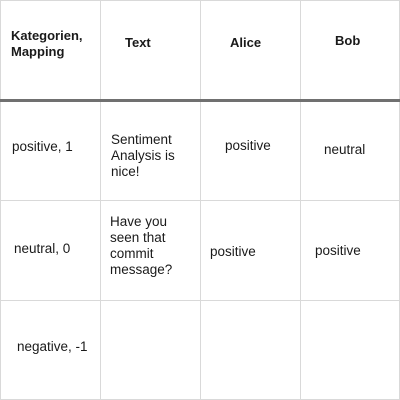 The height and width of the screenshot is (400, 400). I want to click on row-2-alice-label: positive, so click(233, 251).